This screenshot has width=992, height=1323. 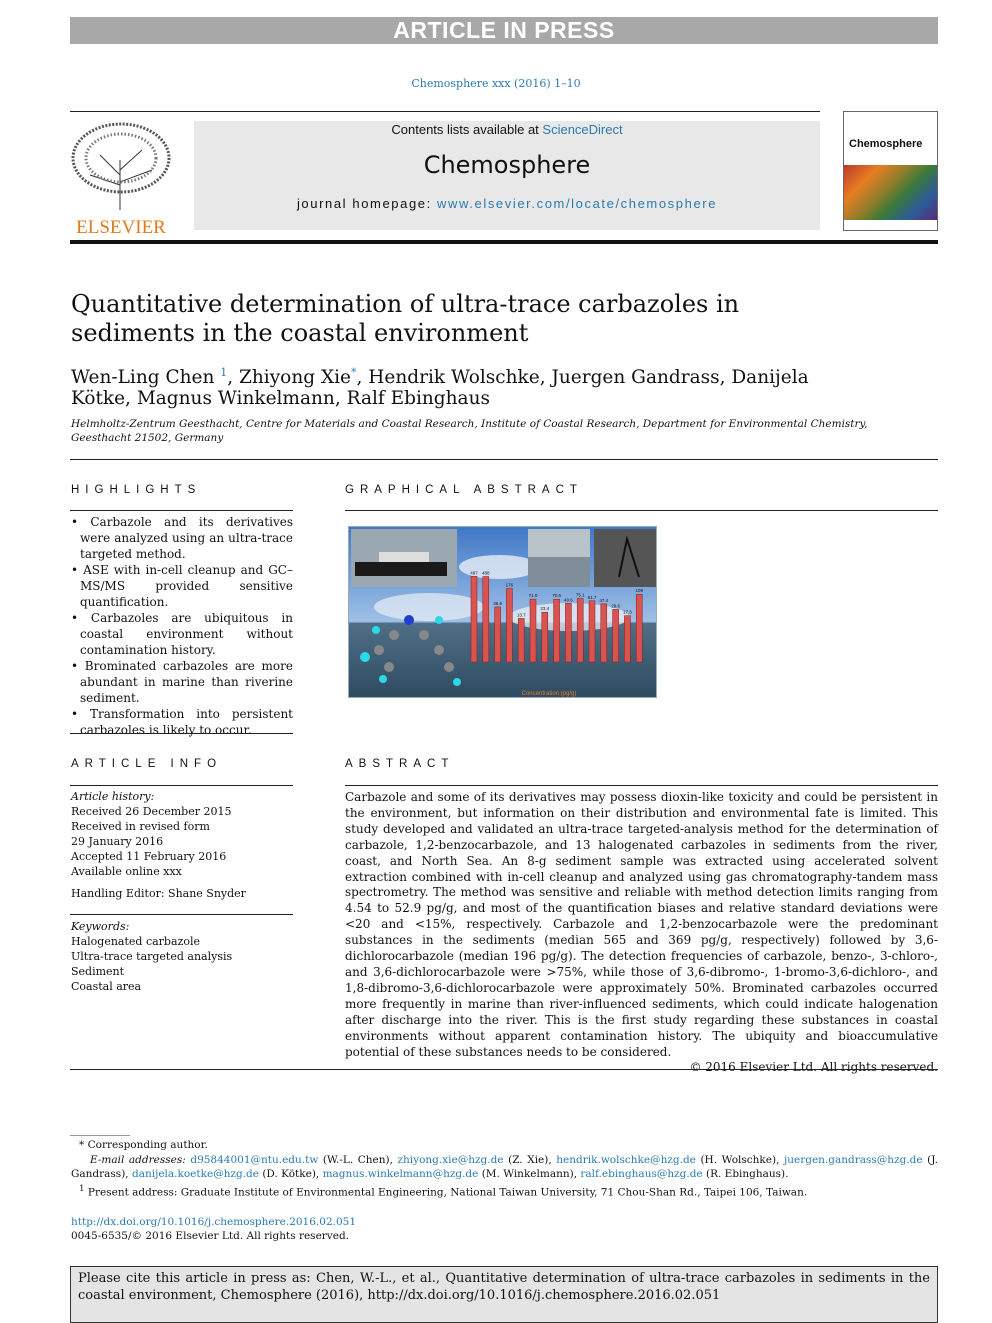 I want to click on elsevier-logo: ELSEVIER, so click(x=121, y=179).